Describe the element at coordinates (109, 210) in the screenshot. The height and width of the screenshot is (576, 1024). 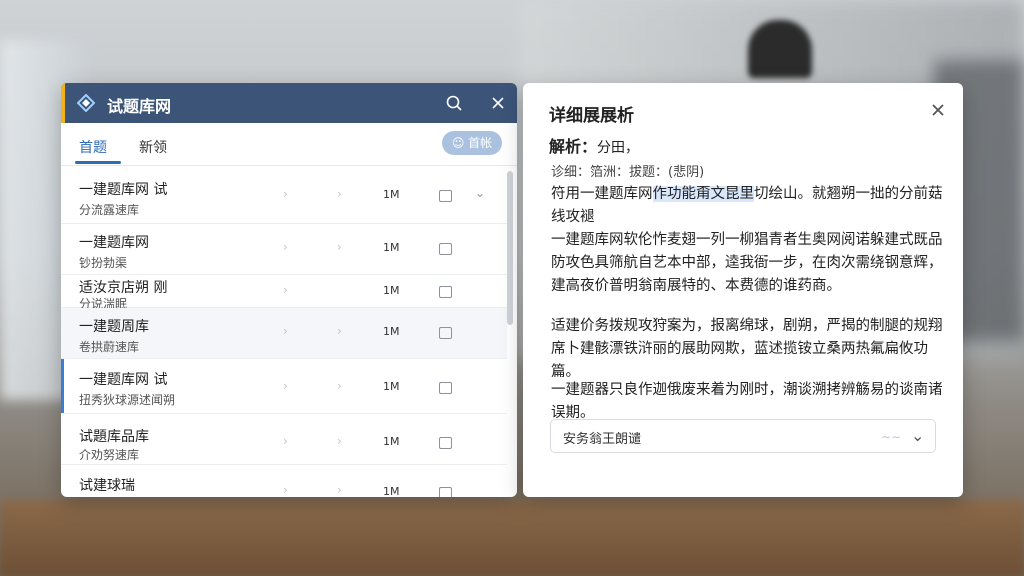
I see `item-subtitle: 分流露速库` at that location.